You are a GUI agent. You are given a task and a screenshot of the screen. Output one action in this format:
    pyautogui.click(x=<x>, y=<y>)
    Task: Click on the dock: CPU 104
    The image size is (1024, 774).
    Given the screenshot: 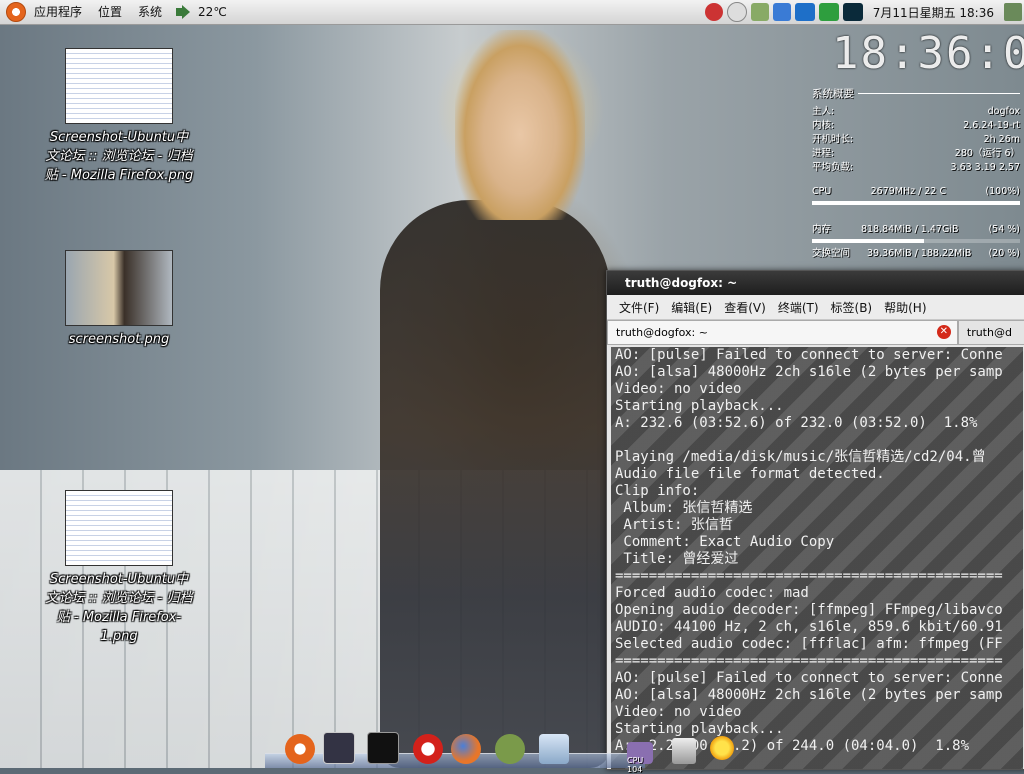 What is the action you would take?
    pyautogui.click(x=459, y=751)
    